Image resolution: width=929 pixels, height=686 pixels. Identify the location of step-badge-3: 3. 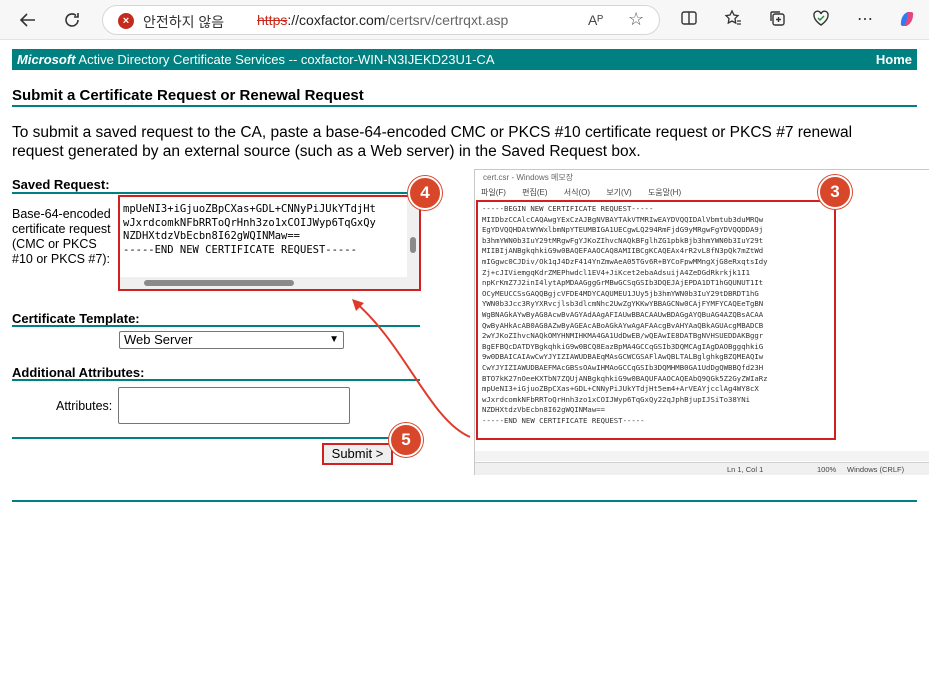
(835, 192).